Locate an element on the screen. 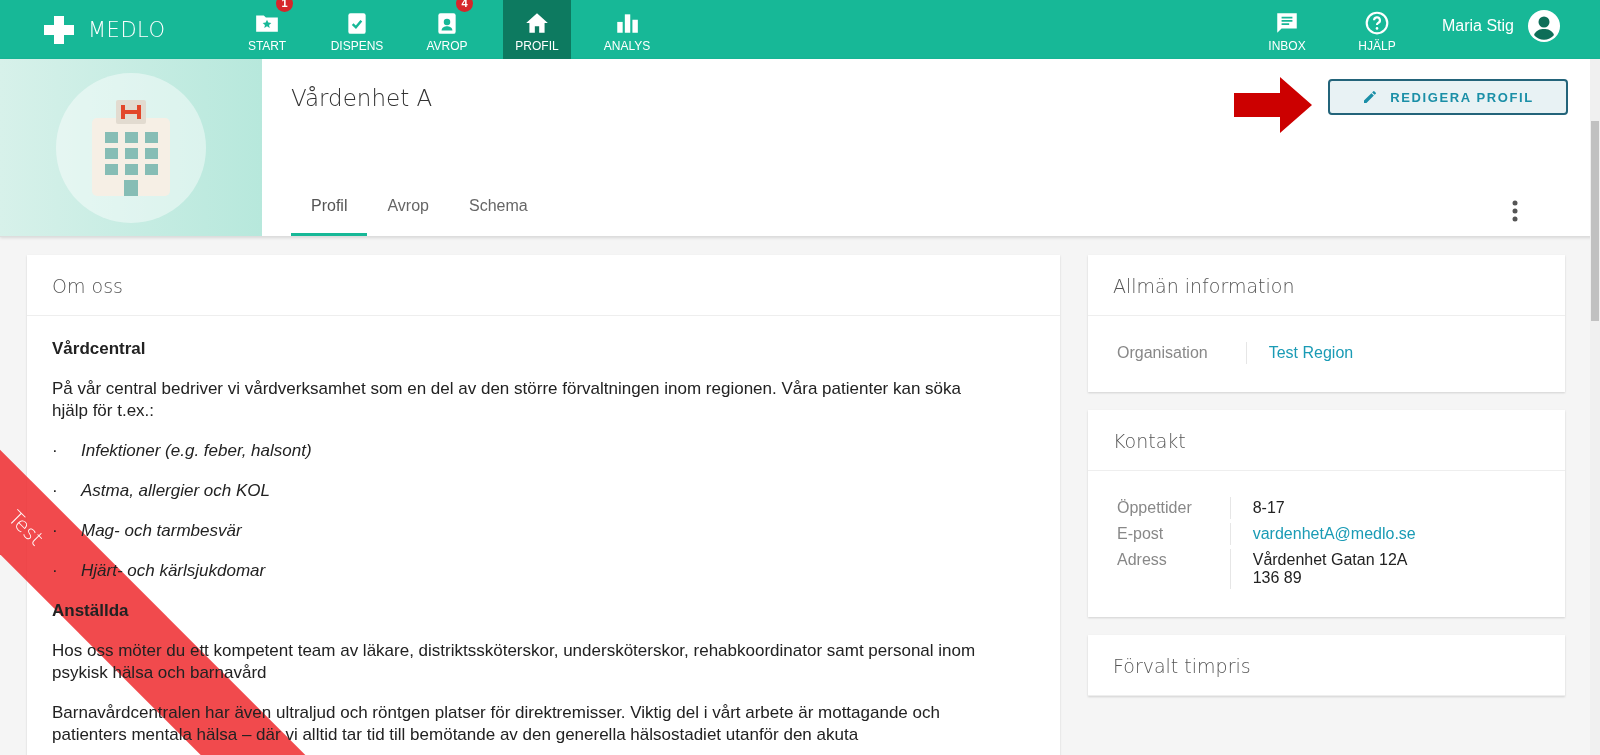  user-name: Maria Stig is located at coordinates (1477, 25).